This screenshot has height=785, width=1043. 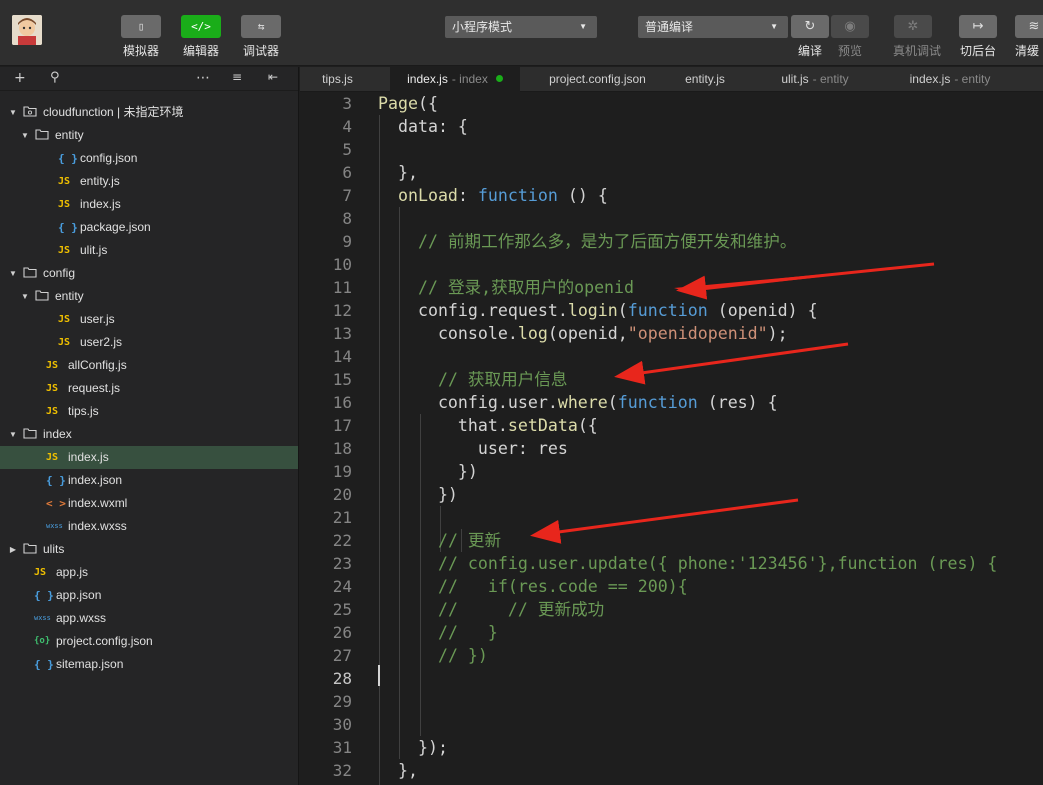 I want to click on preview-button: ◉ 预览, so click(x=850, y=37).